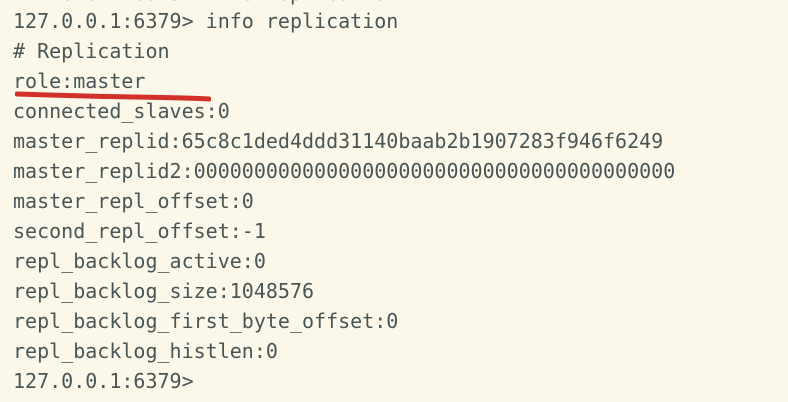  I want to click on terminal-line-repl-backlog-active: repl_backlog_active:0, so click(139, 261).